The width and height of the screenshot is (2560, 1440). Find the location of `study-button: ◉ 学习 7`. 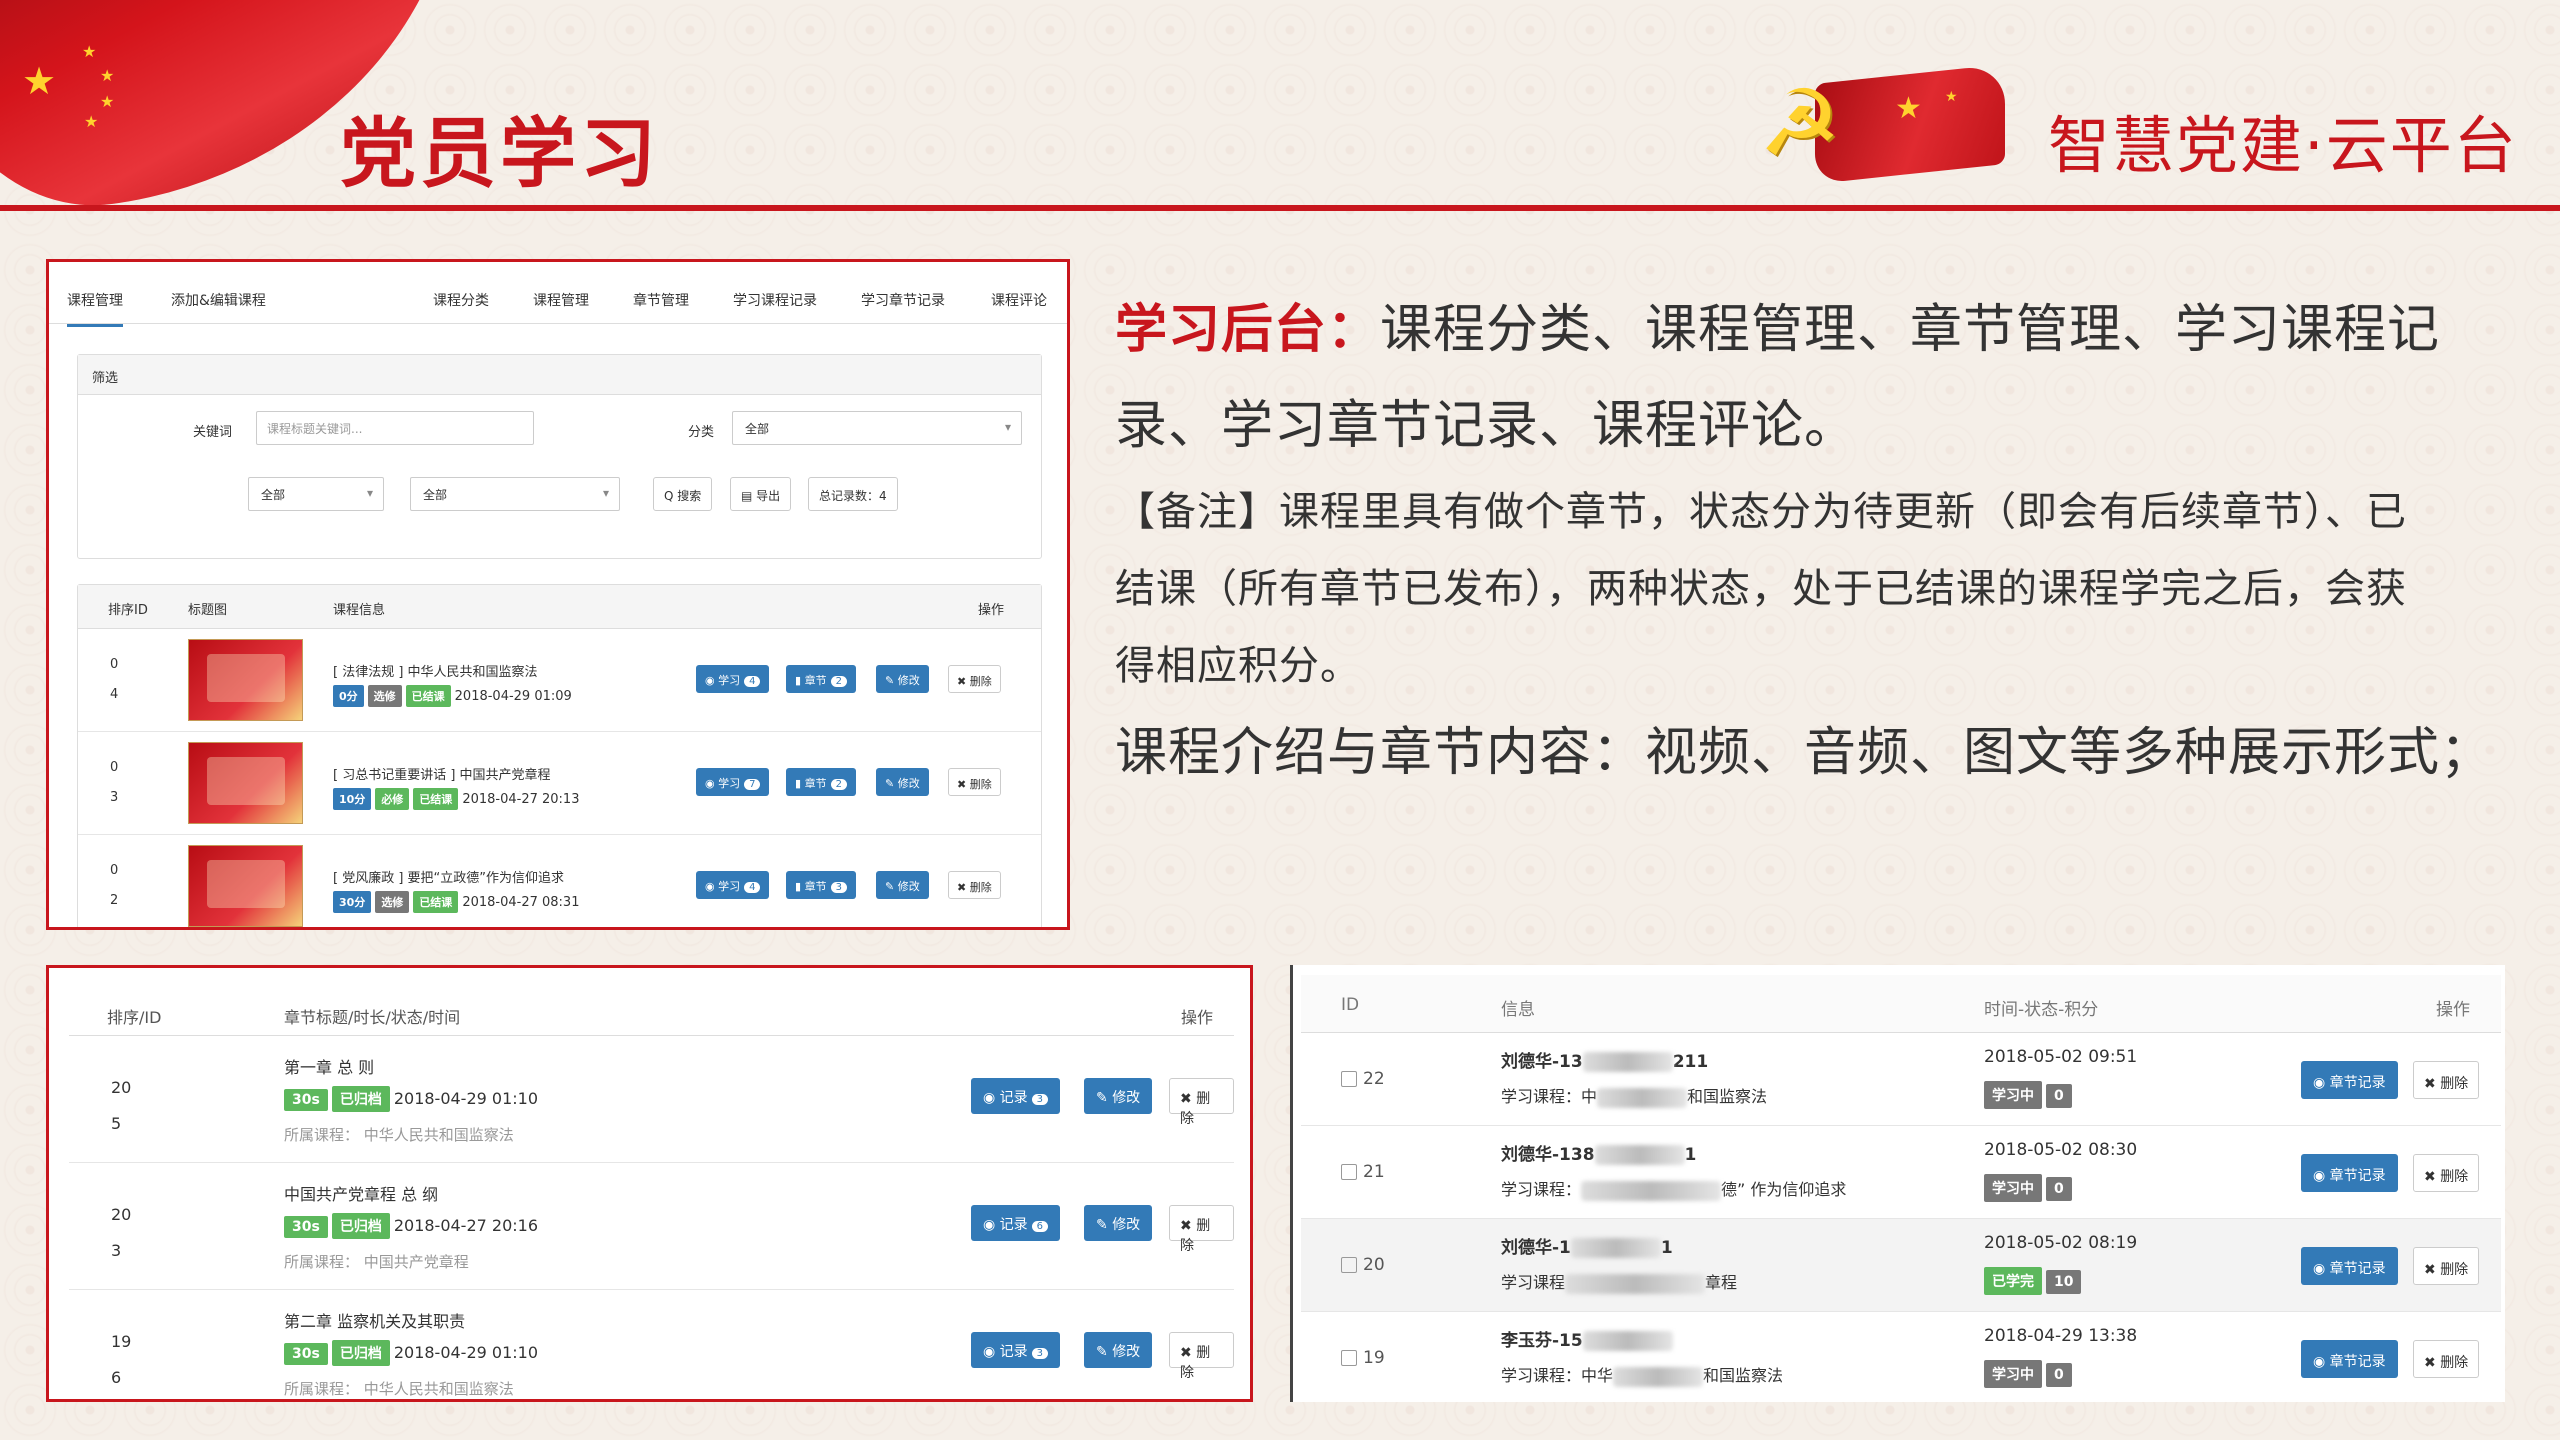

study-button: ◉ 学习 7 is located at coordinates (733, 782).